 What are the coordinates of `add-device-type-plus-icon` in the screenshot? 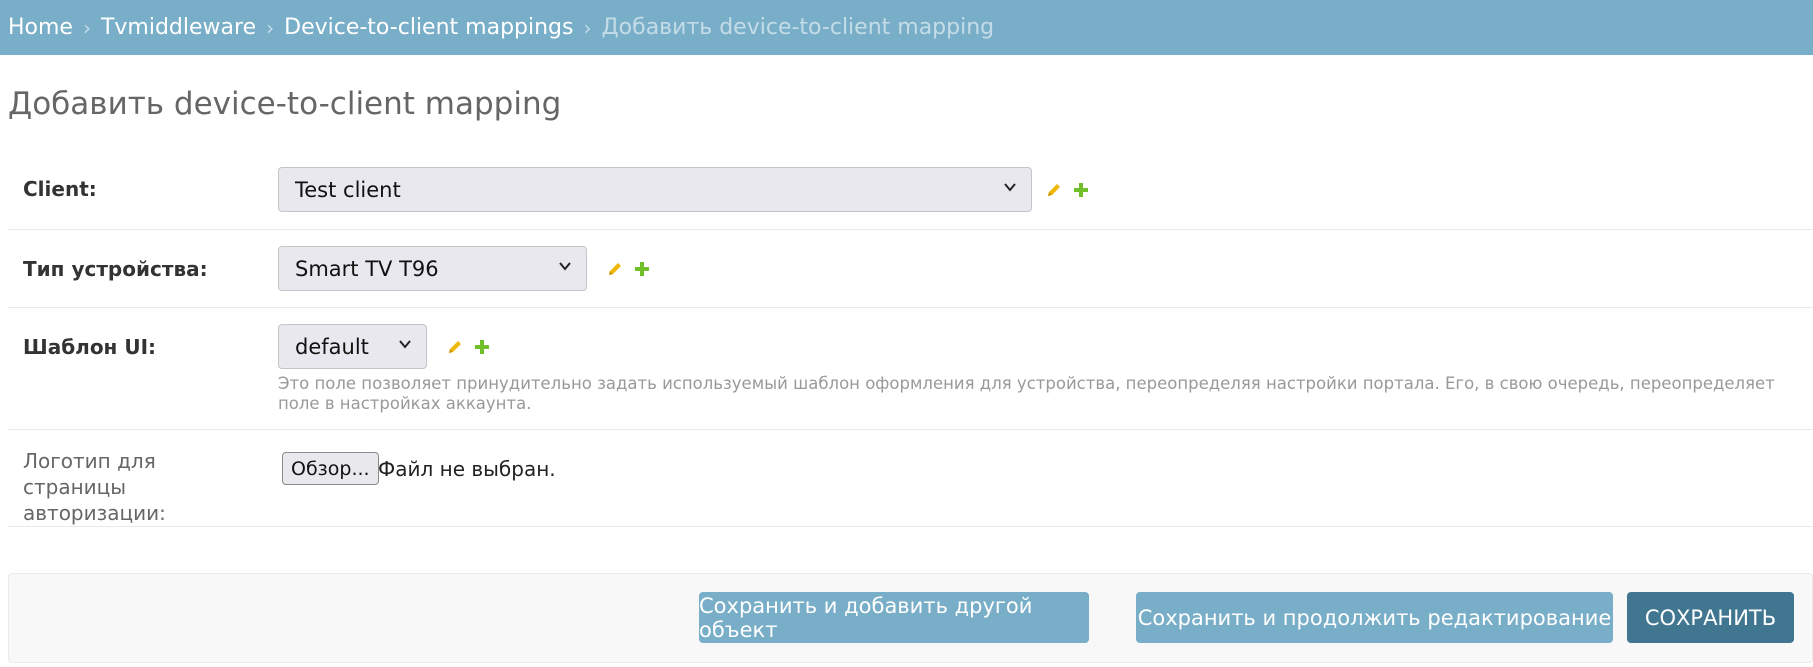 It's located at (642, 269).